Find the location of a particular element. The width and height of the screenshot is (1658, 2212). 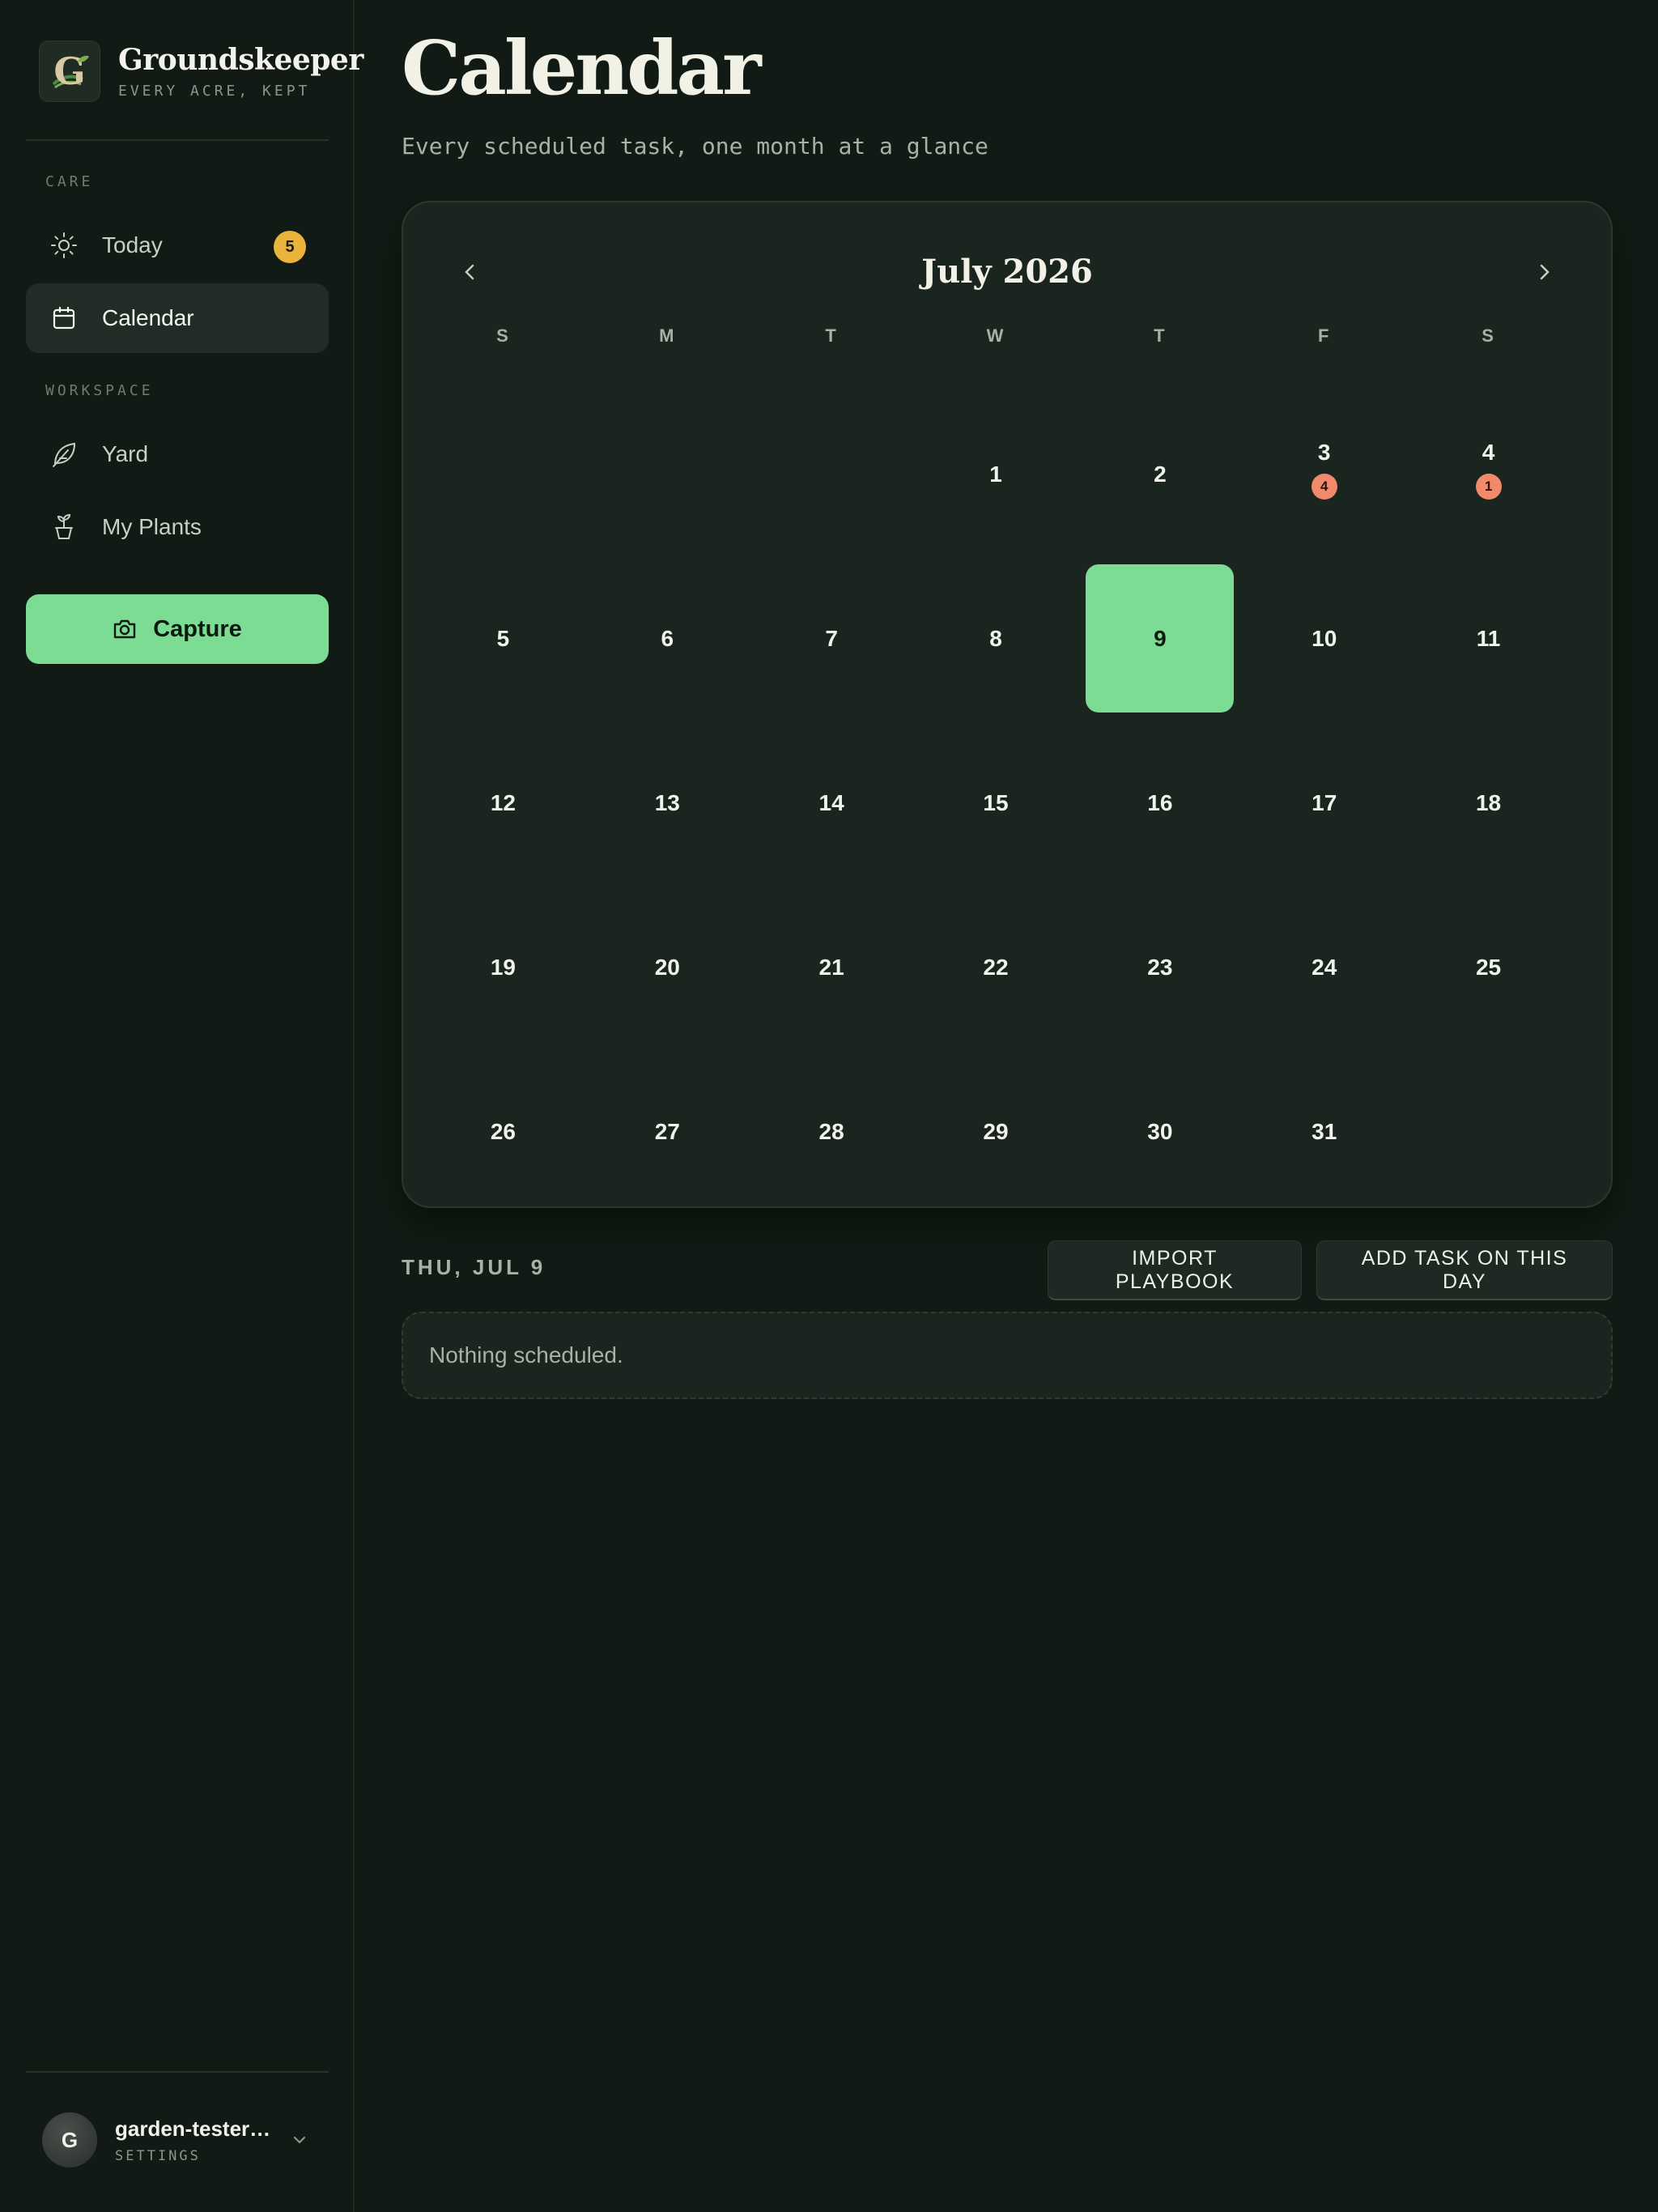

day-cell-3: 34 is located at coordinates (1324, 474).